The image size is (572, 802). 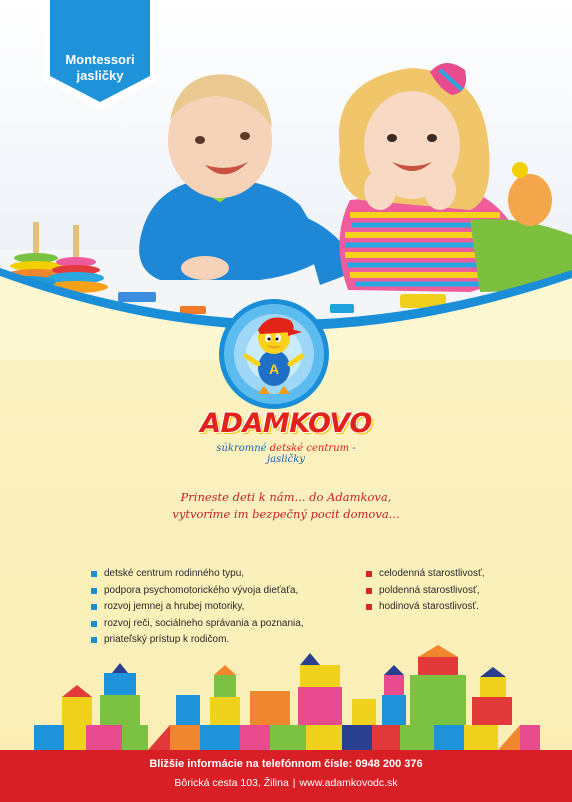 I want to click on montessori-badge: Montessori jasličky, so click(x=100, y=68).